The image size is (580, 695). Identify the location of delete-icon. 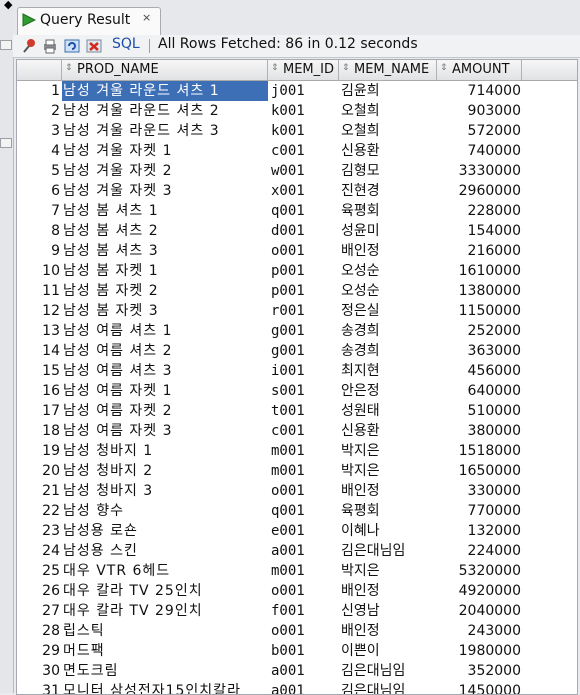
(94, 46).